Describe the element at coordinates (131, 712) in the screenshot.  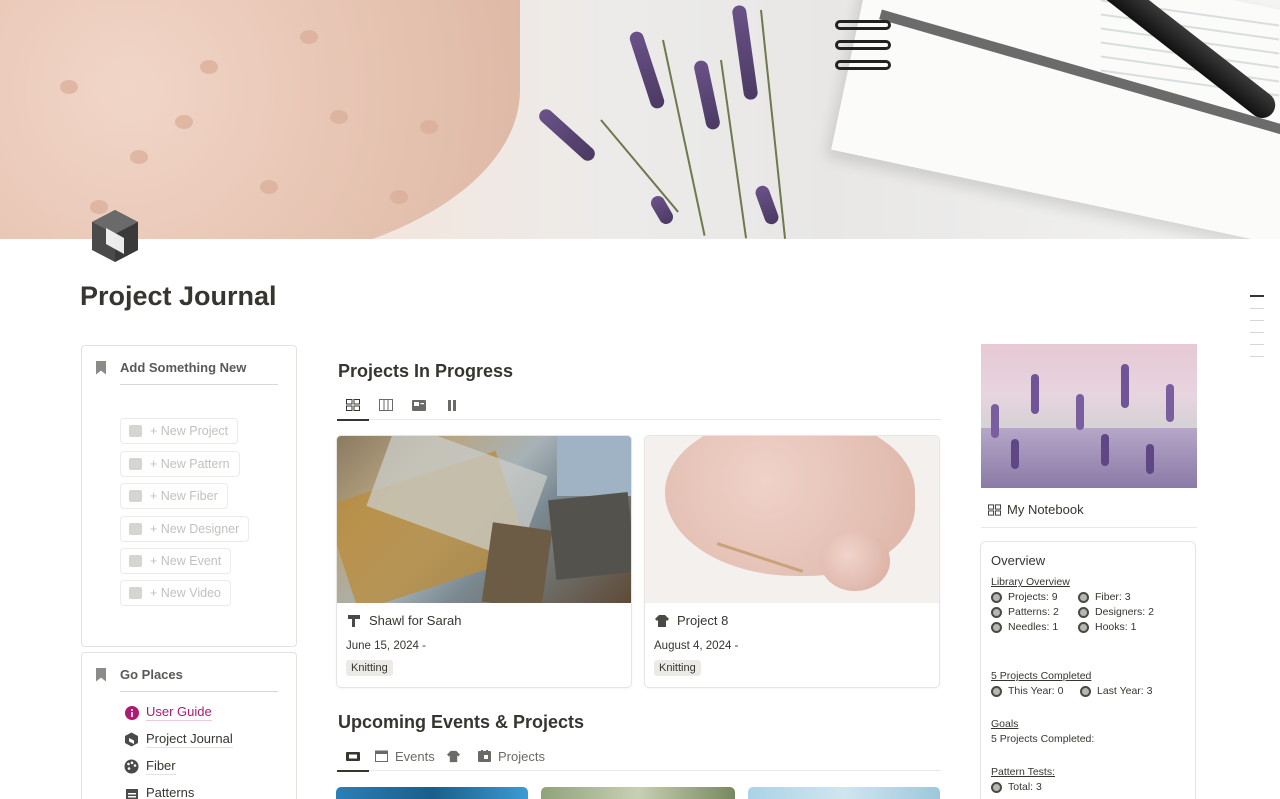
I see `info-icon` at that location.